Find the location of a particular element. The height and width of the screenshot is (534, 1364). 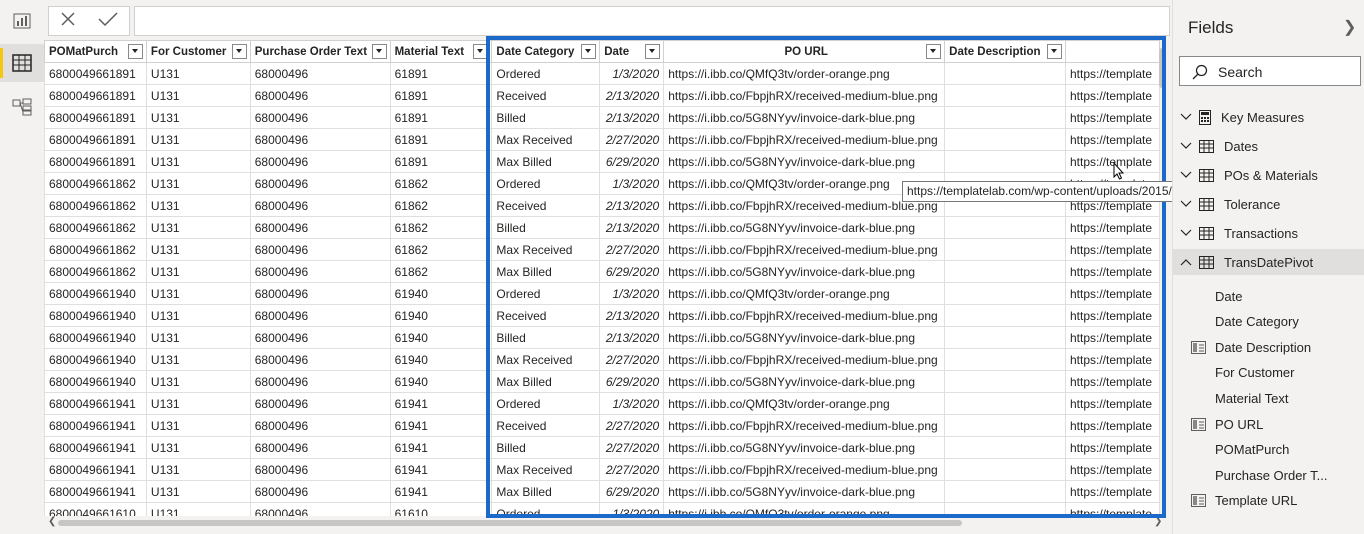

table-cell: Received is located at coordinates (546, 315).